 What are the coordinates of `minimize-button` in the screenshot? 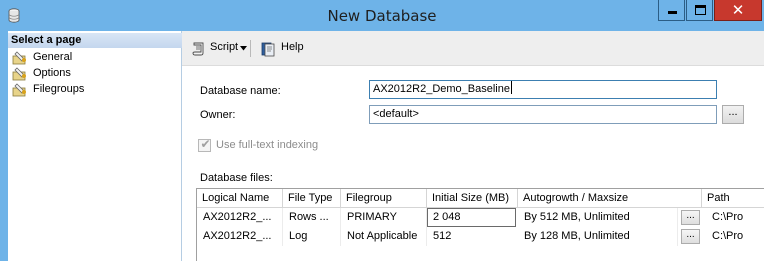 It's located at (671, 10).